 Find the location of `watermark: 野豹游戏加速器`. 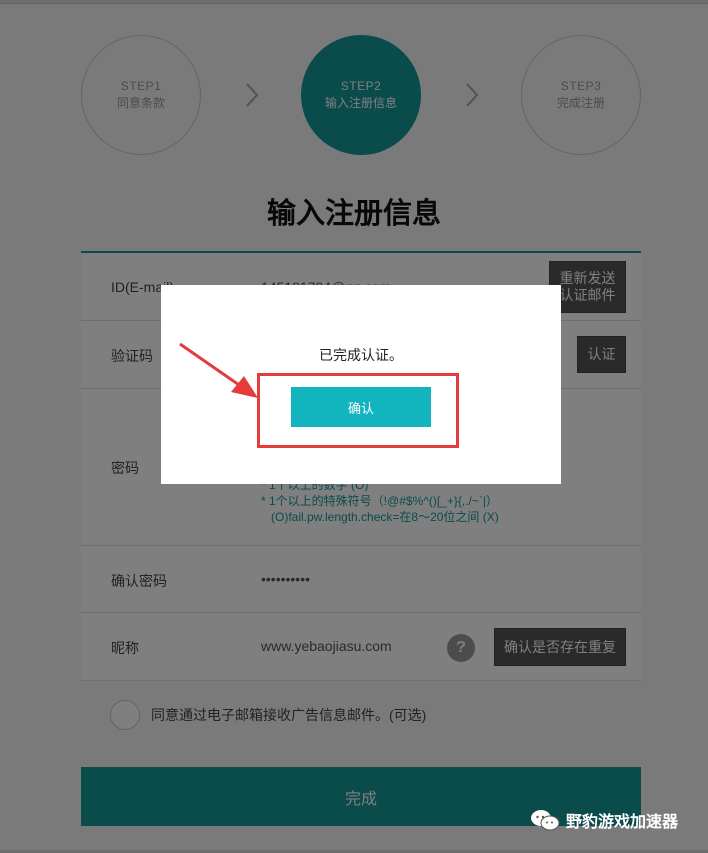

watermark: 野豹游戏加速器 is located at coordinates (604, 820).